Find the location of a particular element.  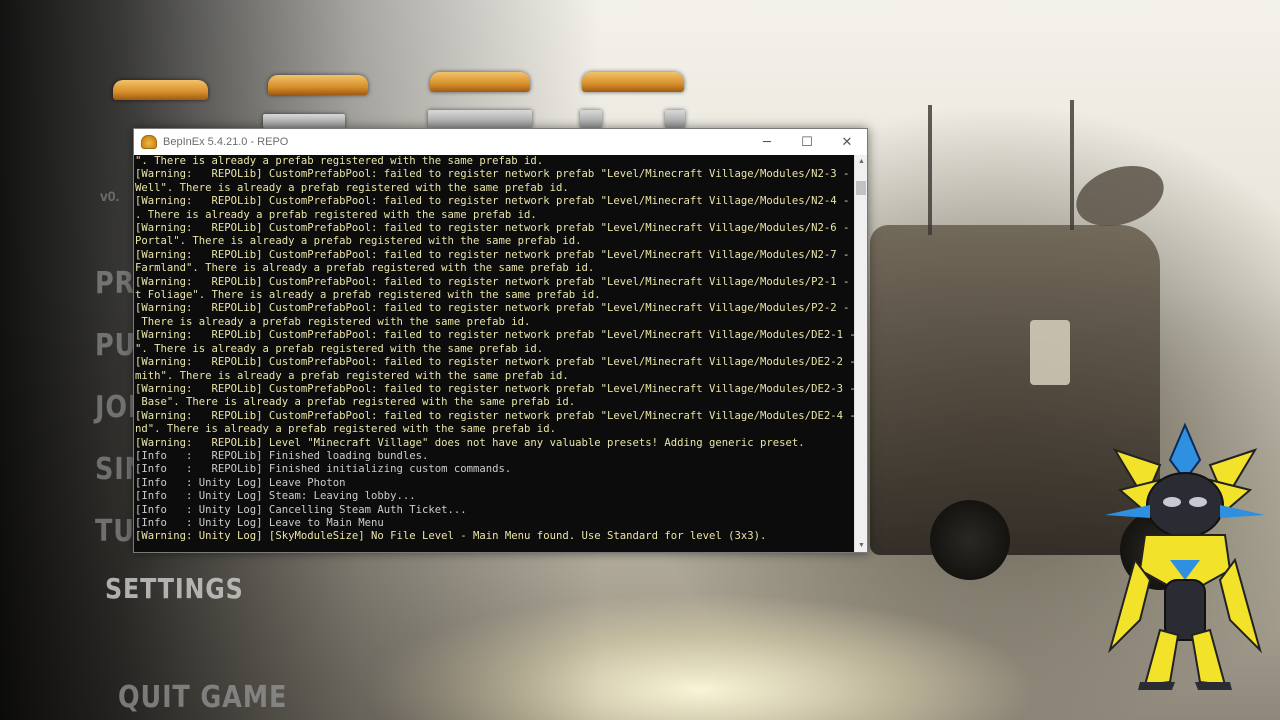

vertical-scrollbar: ▲ ▼ is located at coordinates (860, 353).